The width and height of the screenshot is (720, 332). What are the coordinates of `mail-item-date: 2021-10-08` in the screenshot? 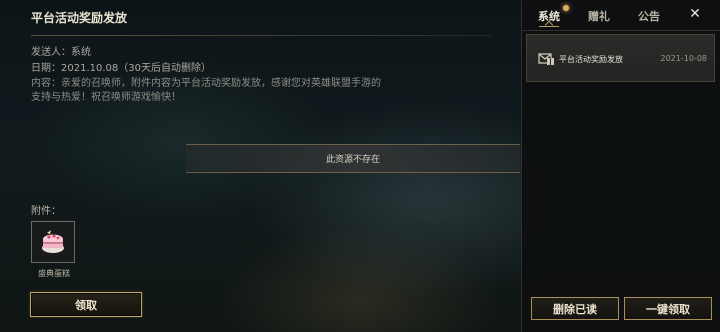 It's located at (684, 58).